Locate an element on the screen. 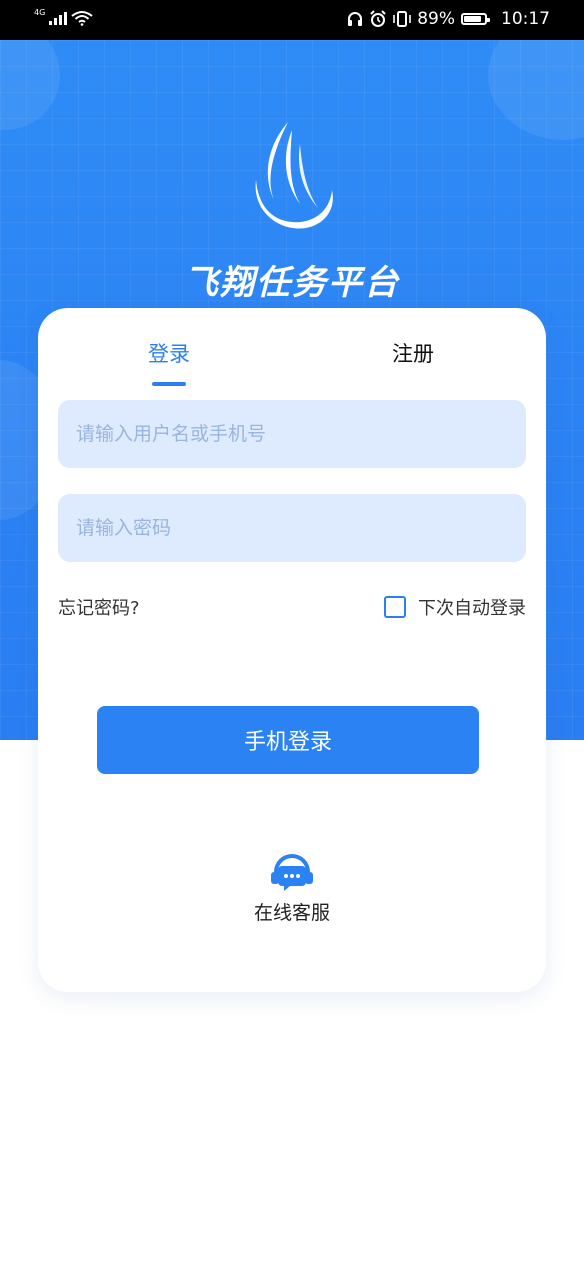 This screenshot has height=1272, width=584. alarm-icon is located at coordinates (378, 18).